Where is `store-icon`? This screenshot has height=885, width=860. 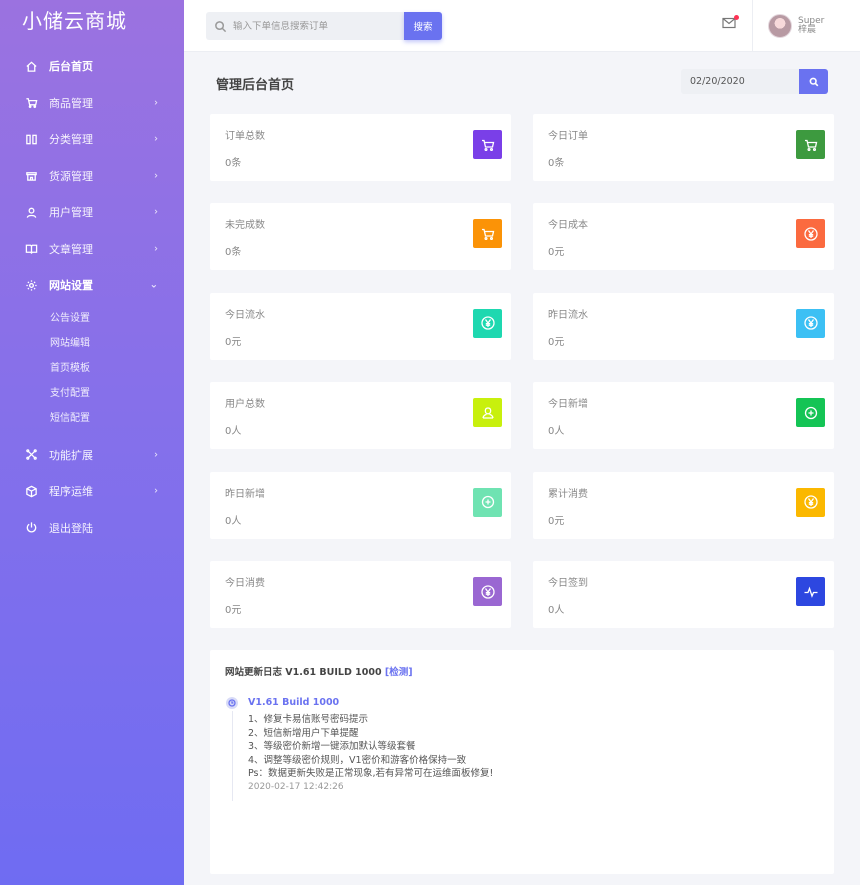 store-icon is located at coordinates (31, 176).